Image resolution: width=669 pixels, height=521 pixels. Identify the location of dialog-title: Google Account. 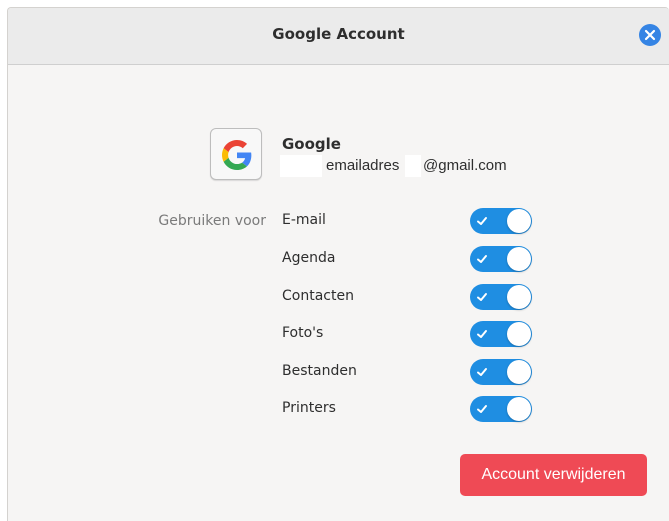
(338, 34).